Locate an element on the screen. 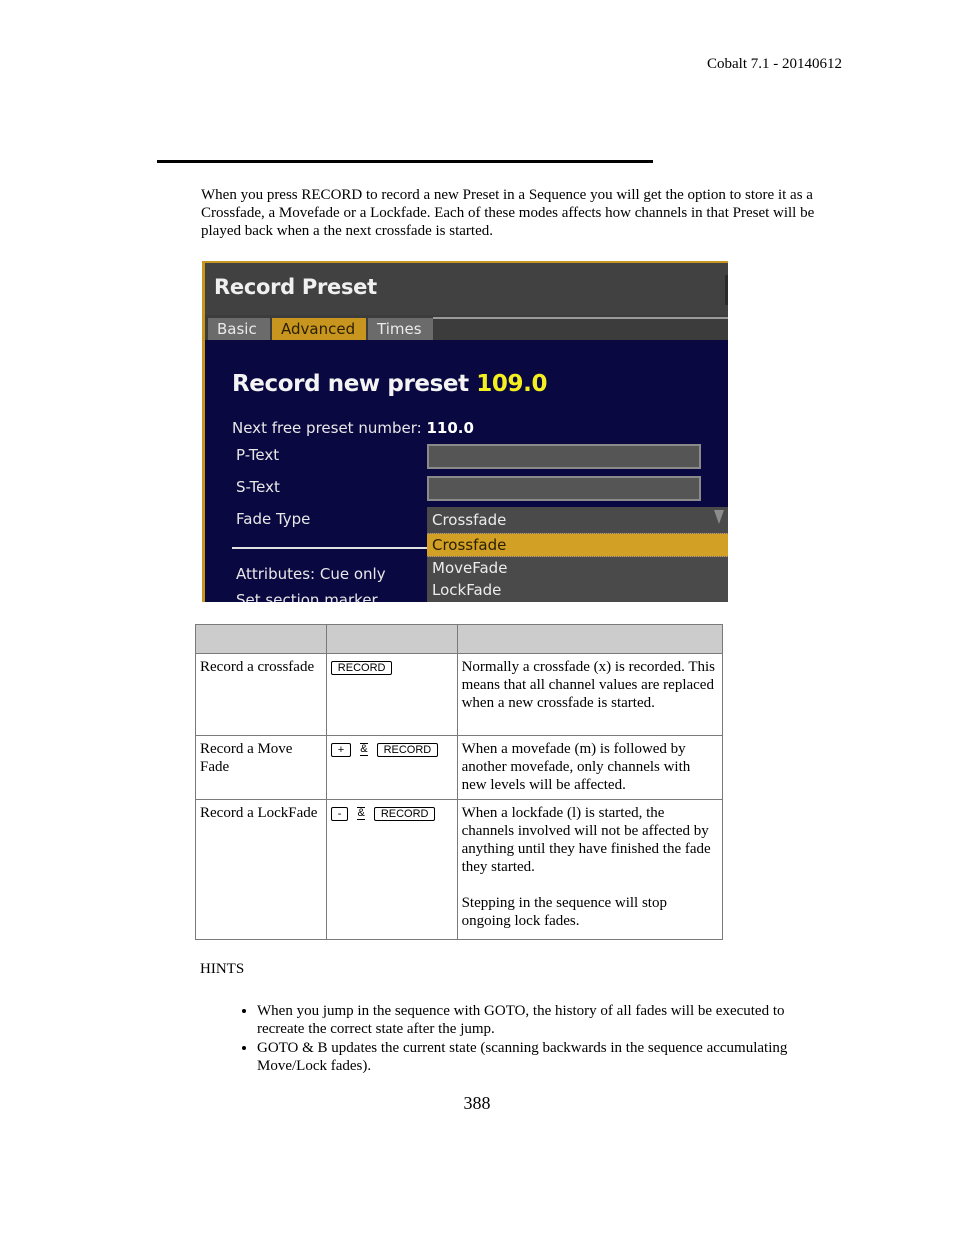  record-heading: Record new preset 109.0 is located at coordinates (389, 384).